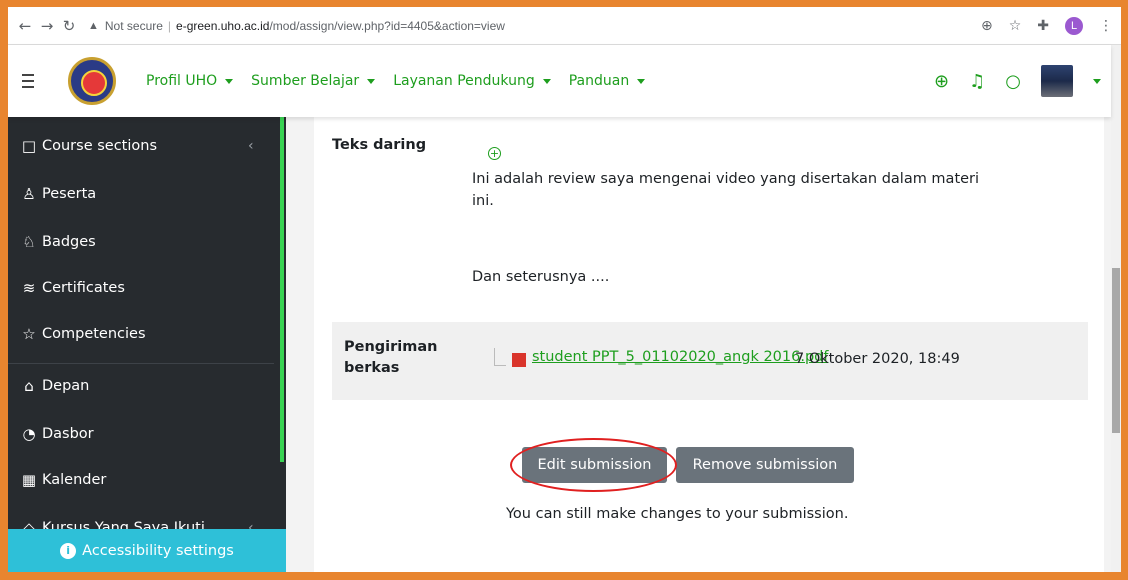 The image size is (1128, 580). What do you see at coordinates (1015, 26) in the screenshot?
I see `bookmark-star-icon: ☆` at bounding box center [1015, 26].